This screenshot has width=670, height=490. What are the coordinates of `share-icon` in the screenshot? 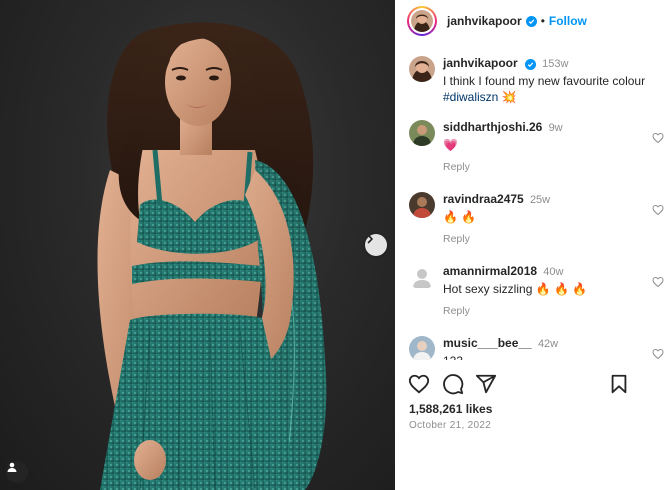 It's located at (486, 384).